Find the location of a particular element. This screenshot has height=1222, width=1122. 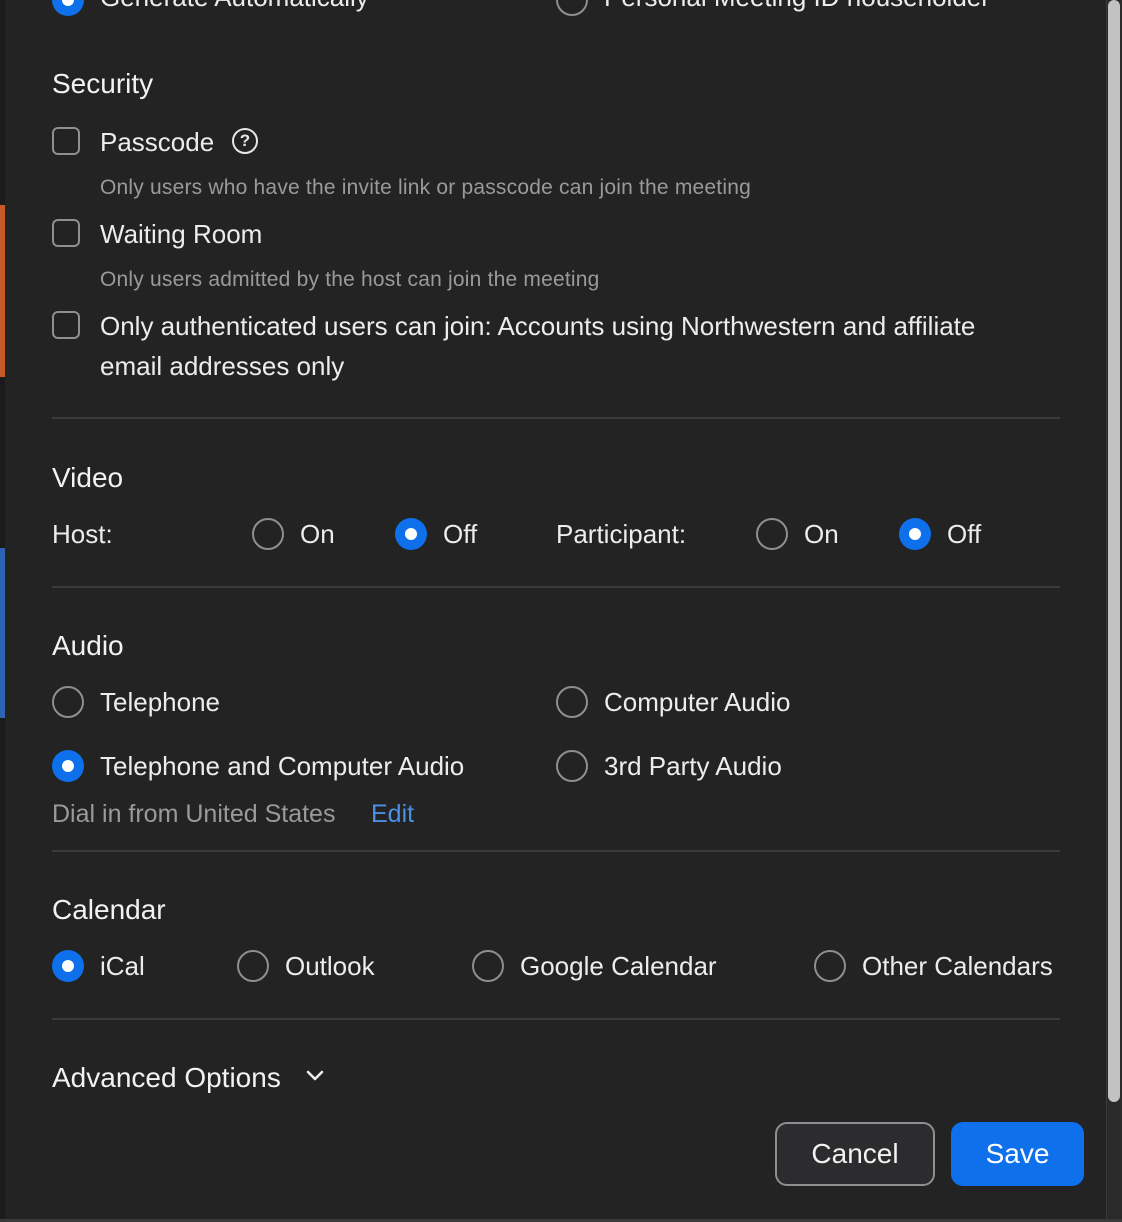

audio-section-title: Audio is located at coordinates (88, 645).